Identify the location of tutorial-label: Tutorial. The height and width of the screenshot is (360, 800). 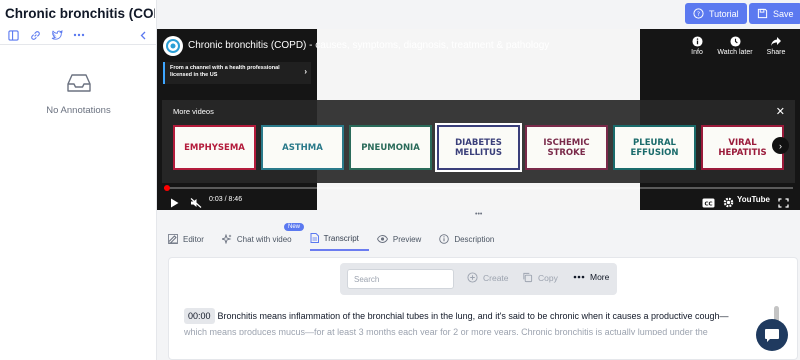
(724, 13).